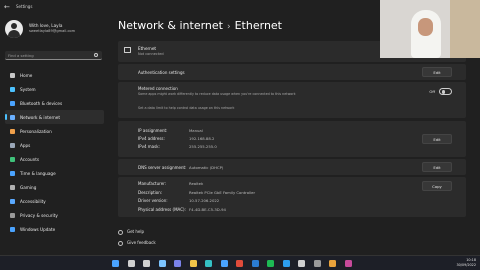 This screenshot has height=270, width=480. I want to click on give-feedback-label: Give feedback, so click(141, 242).